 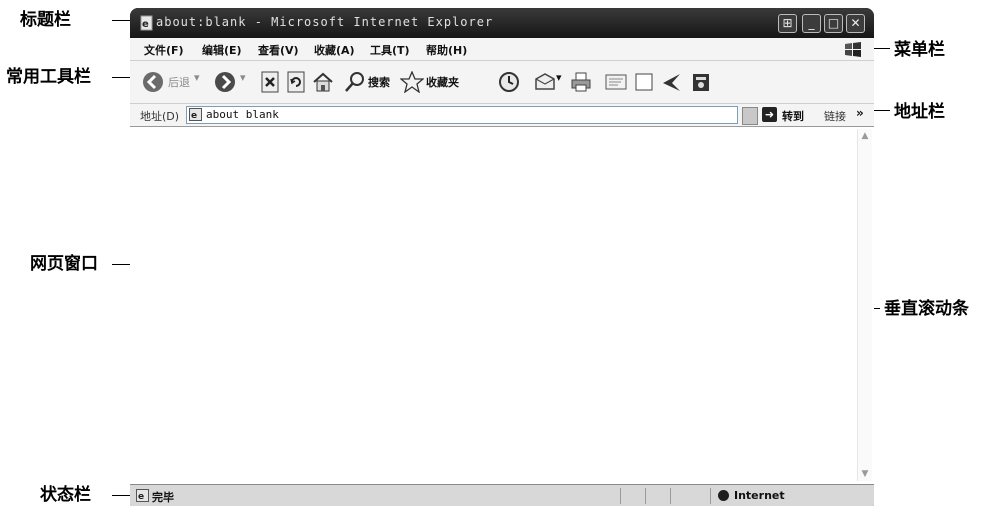 What do you see at coordinates (787, 23) in the screenshot?
I see `ie-tools-icon: ⊞` at bounding box center [787, 23].